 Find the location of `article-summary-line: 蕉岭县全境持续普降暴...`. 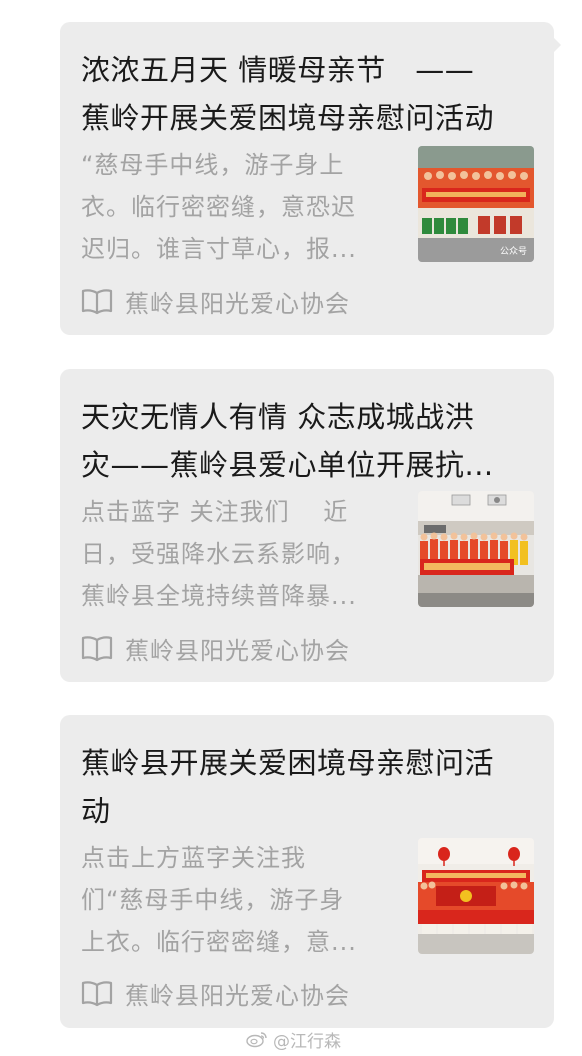

article-summary-line: 蕉岭县全境持续普降暴... is located at coordinates (219, 596).